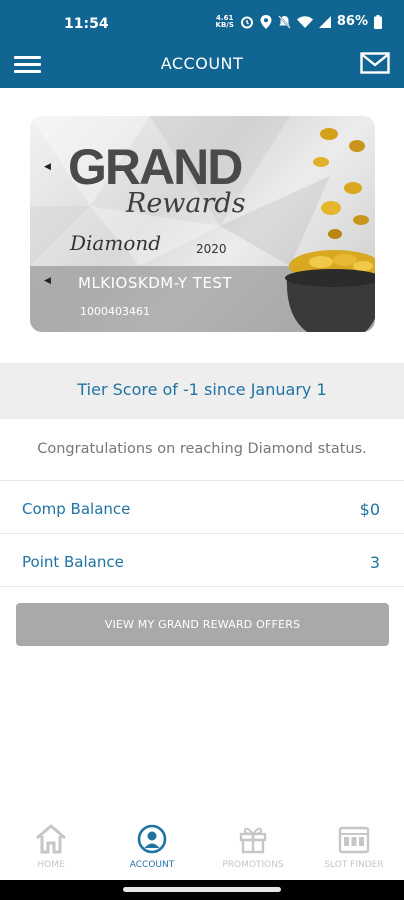 The image size is (404, 900). Describe the element at coordinates (186, 203) in the screenshot. I see `card-brand-rewards: Rewards` at that location.